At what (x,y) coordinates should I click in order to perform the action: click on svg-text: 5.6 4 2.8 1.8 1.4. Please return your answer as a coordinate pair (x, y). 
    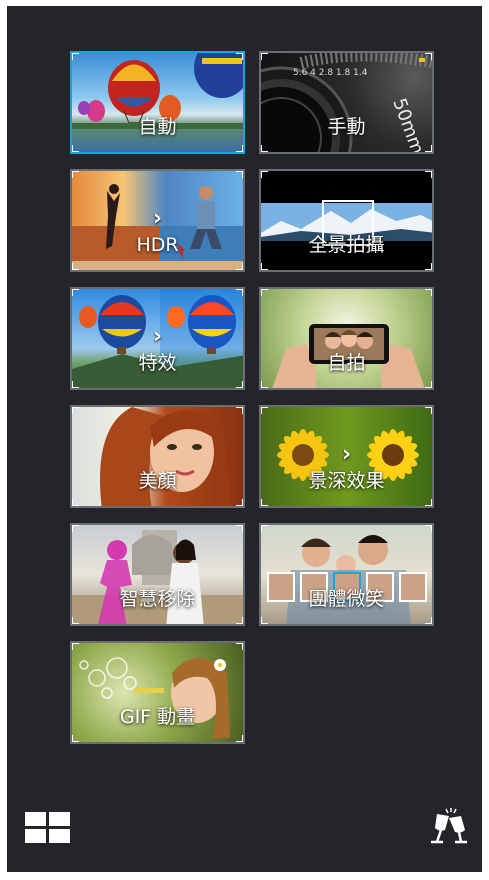
    Looking at the image, I should click on (330, 73).